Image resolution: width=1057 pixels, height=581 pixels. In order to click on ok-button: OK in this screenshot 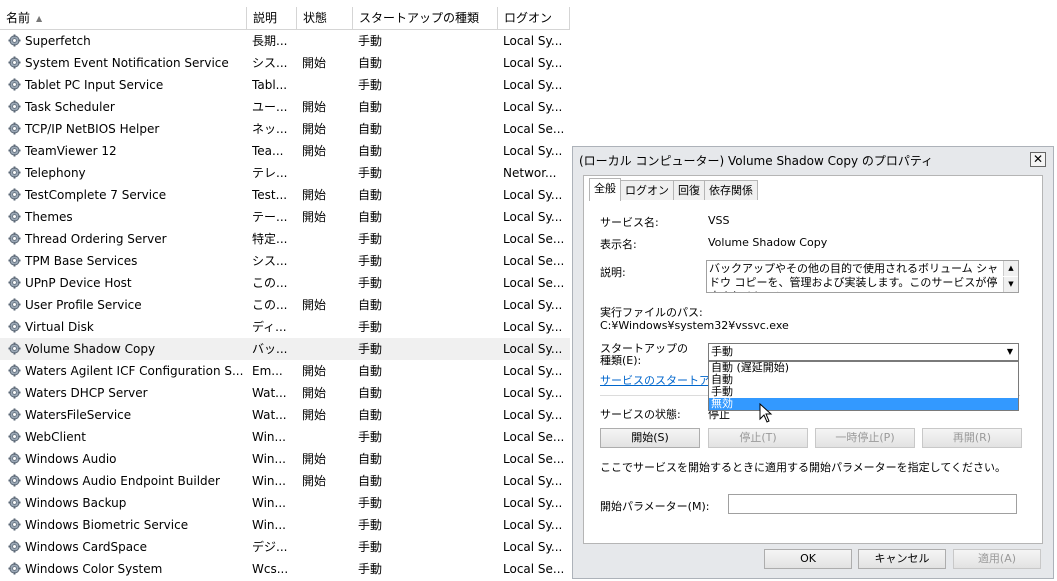, I will do `click(808, 559)`.